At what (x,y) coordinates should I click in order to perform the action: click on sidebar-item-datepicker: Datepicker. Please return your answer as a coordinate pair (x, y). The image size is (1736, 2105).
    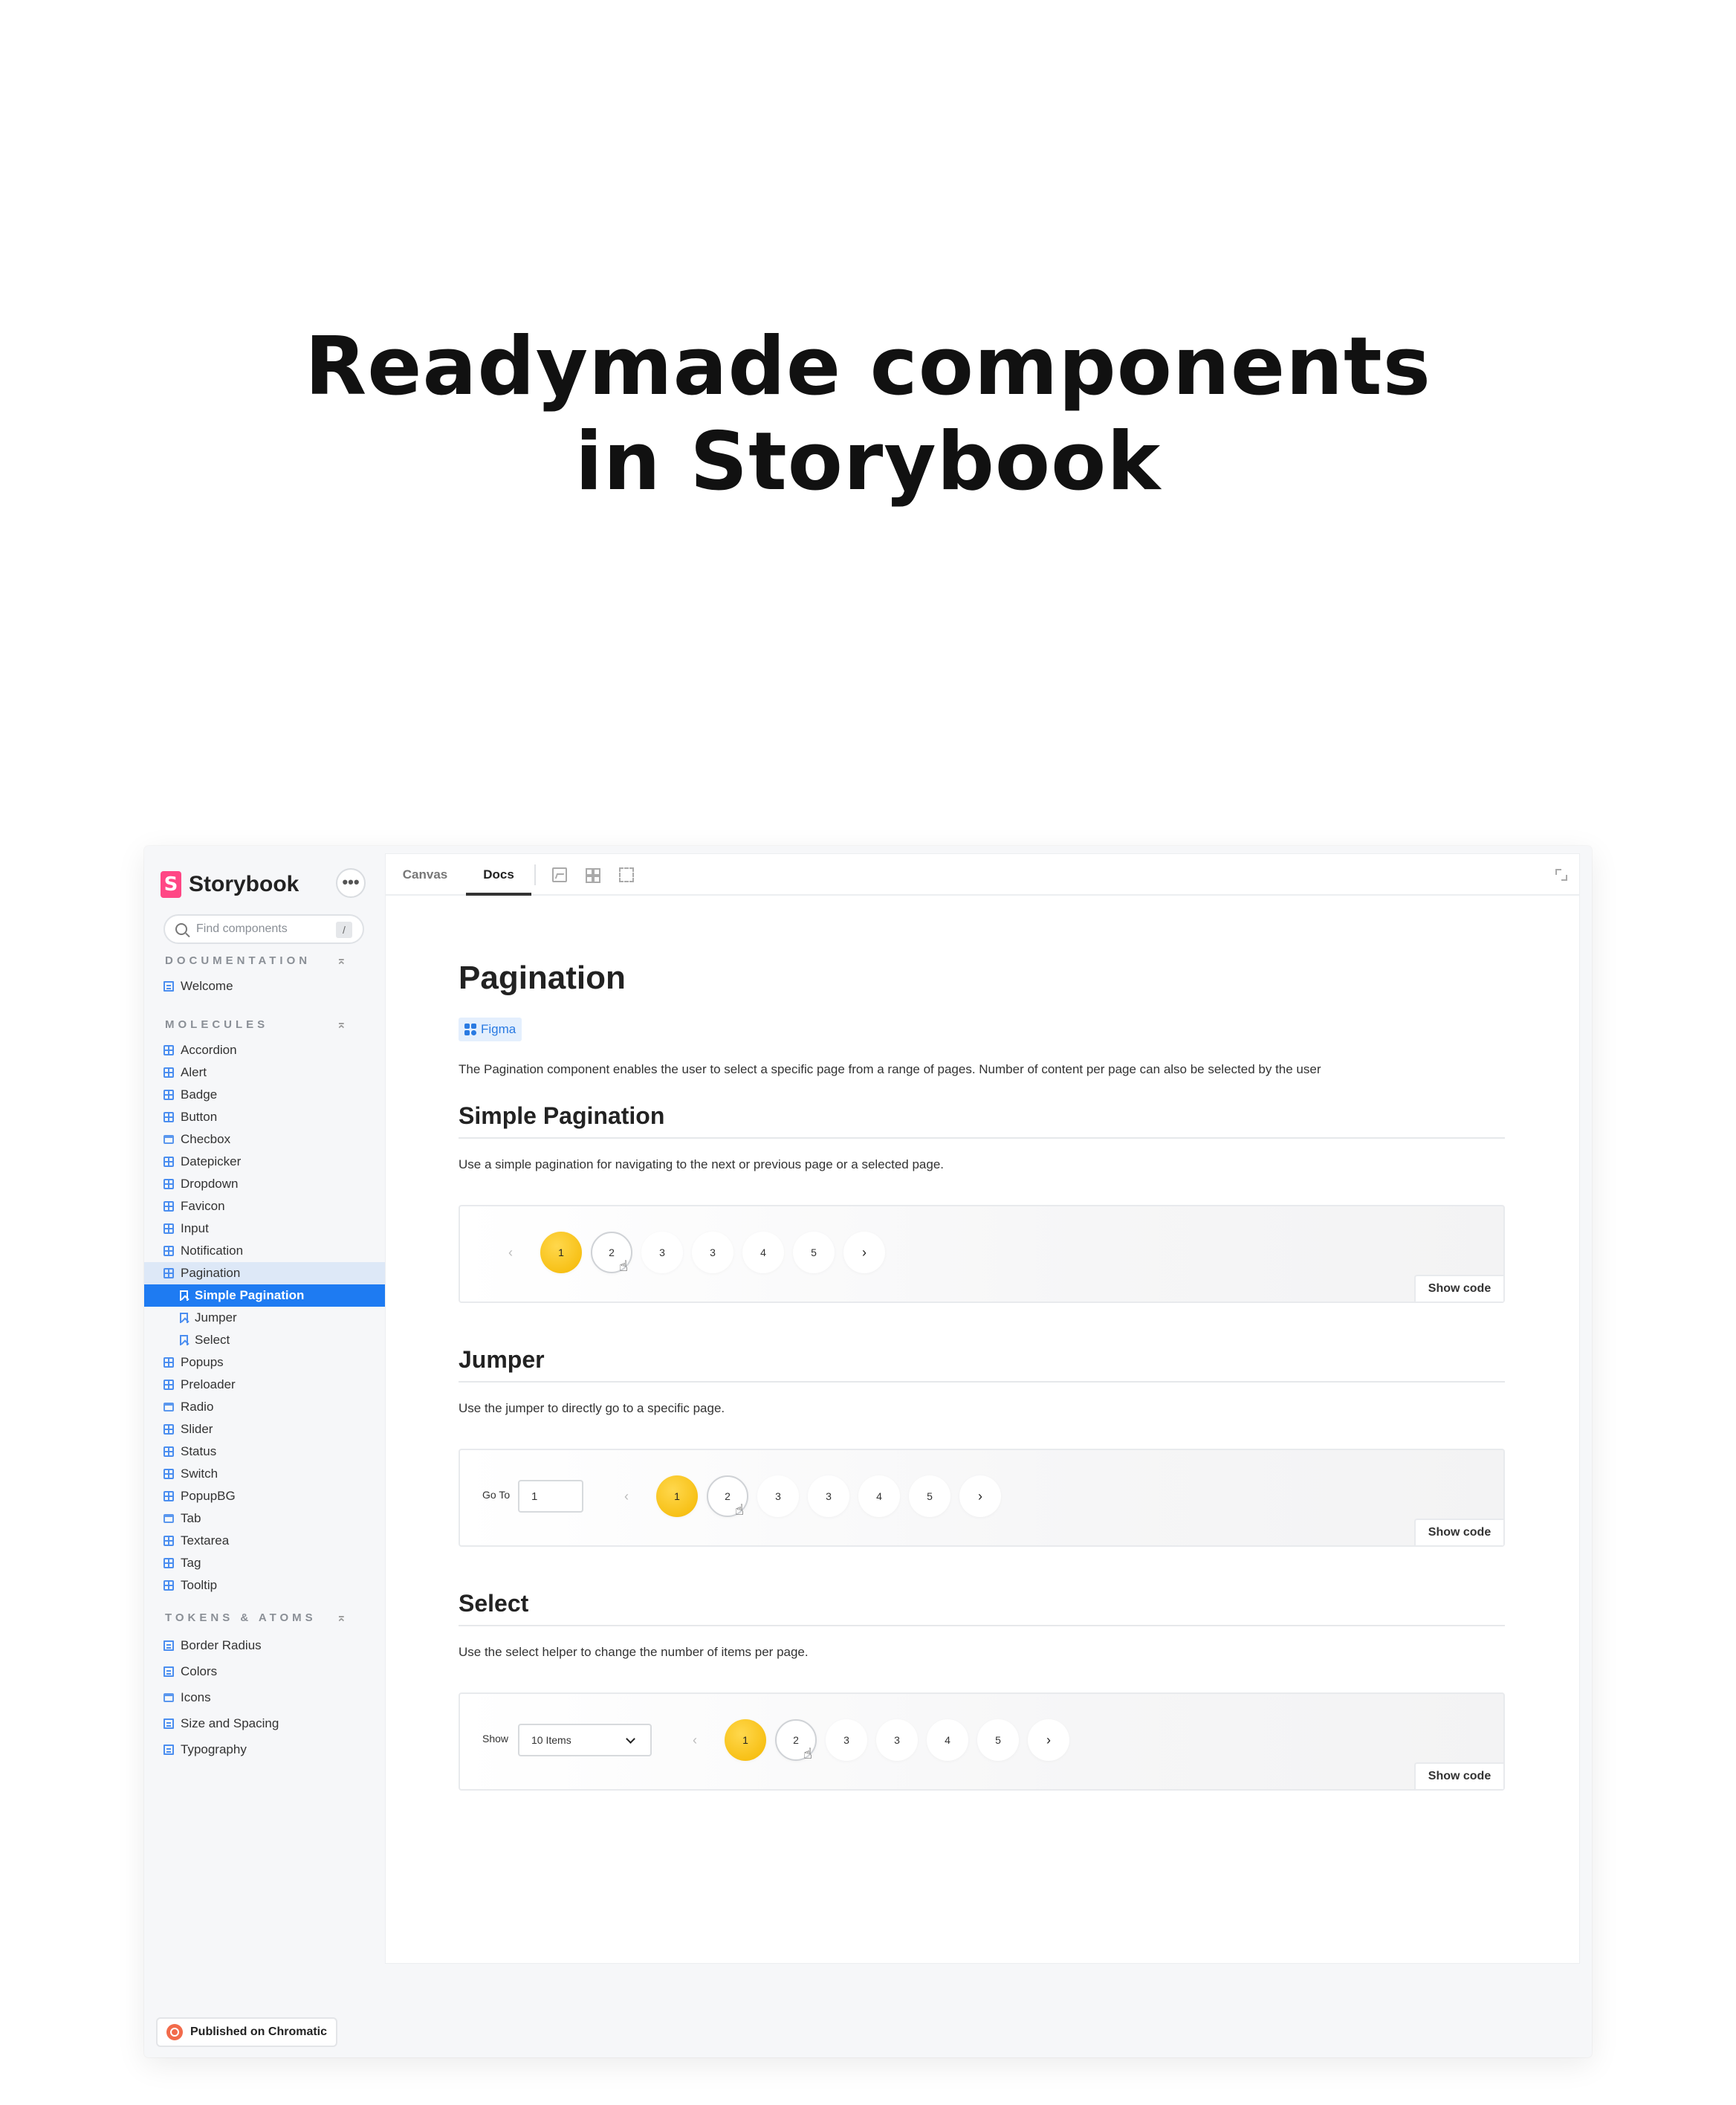
    Looking at the image, I should click on (264, 1162).